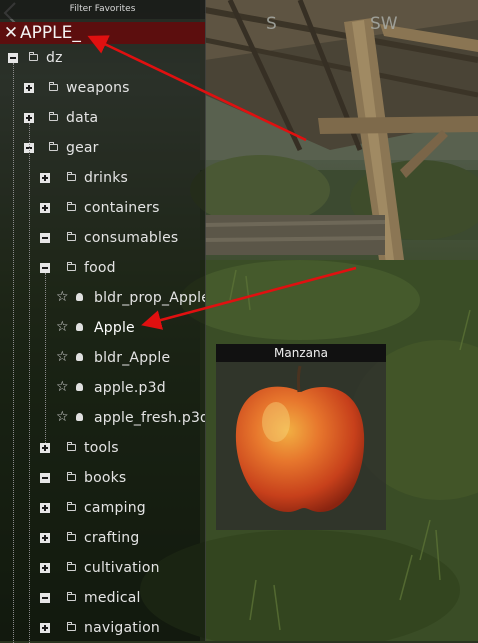 This screenshot has height=643, width=478. I want to click on close-icon: ✕, so click(11, 33).